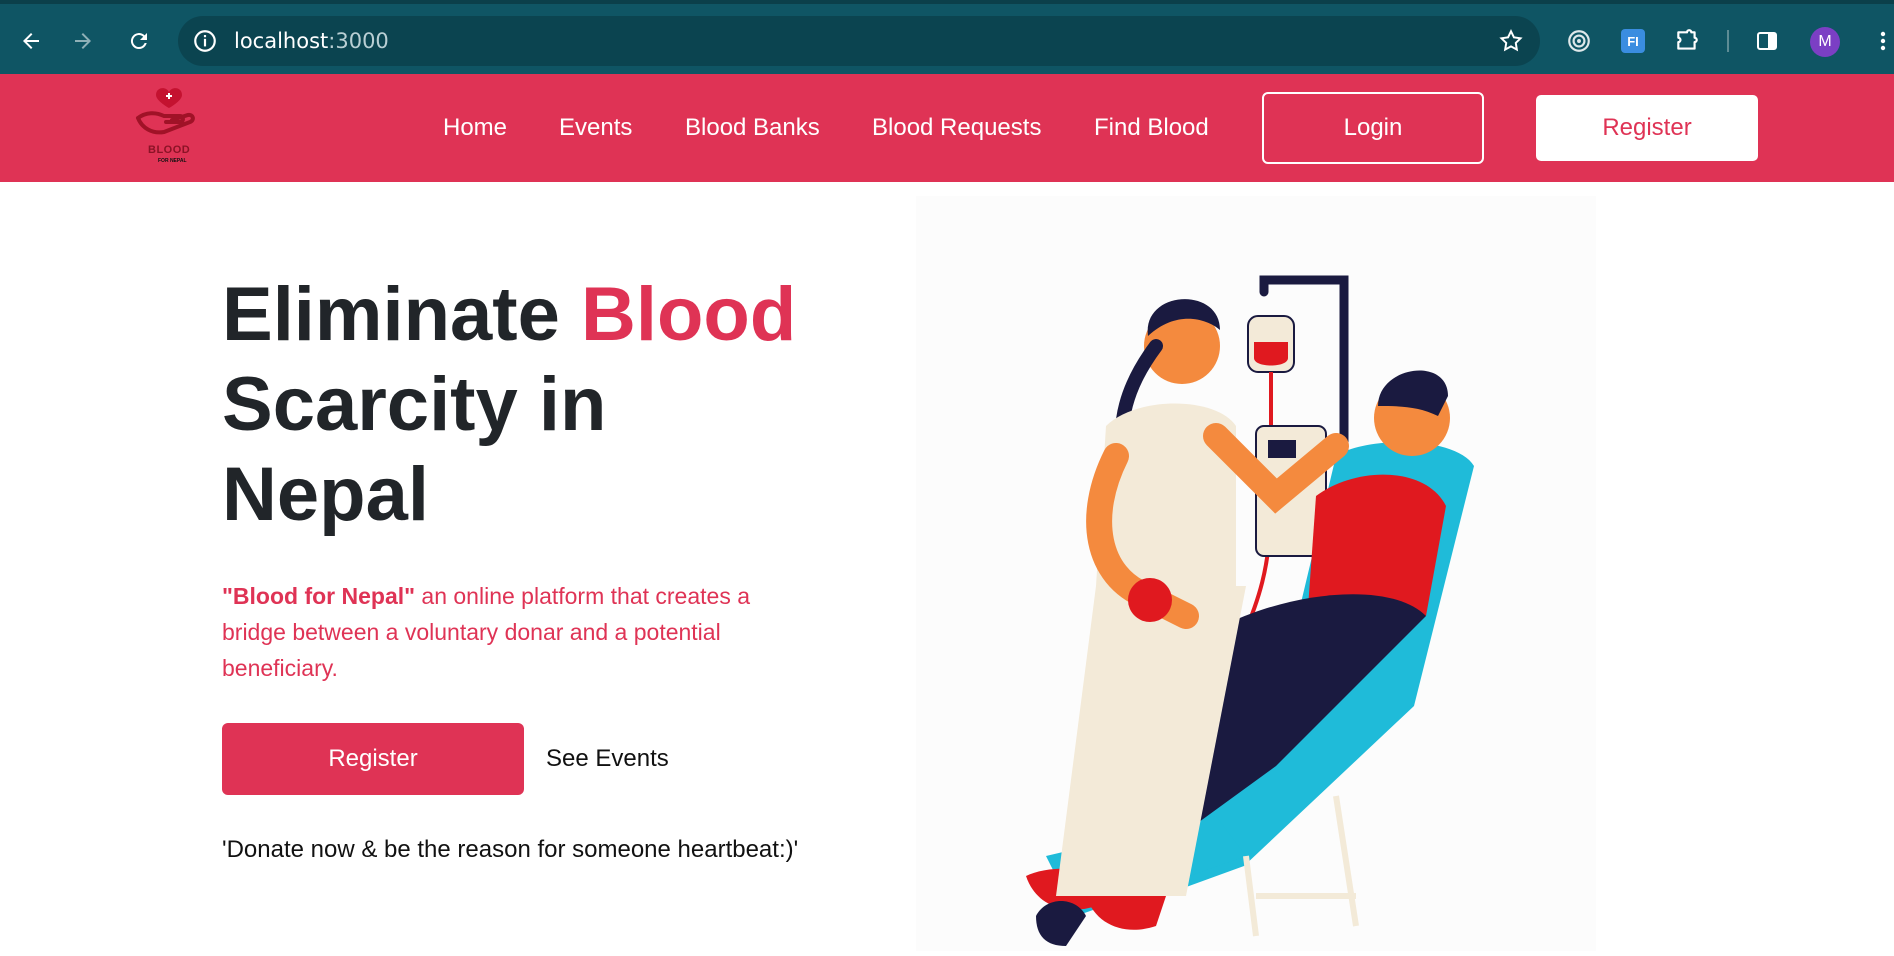 Image resolution: width=1894 pixels, height=956 pixels. Describe the element at coordinates (1687, 41) in the screenshot. I see `extensions-puzzle-icon` at that location.